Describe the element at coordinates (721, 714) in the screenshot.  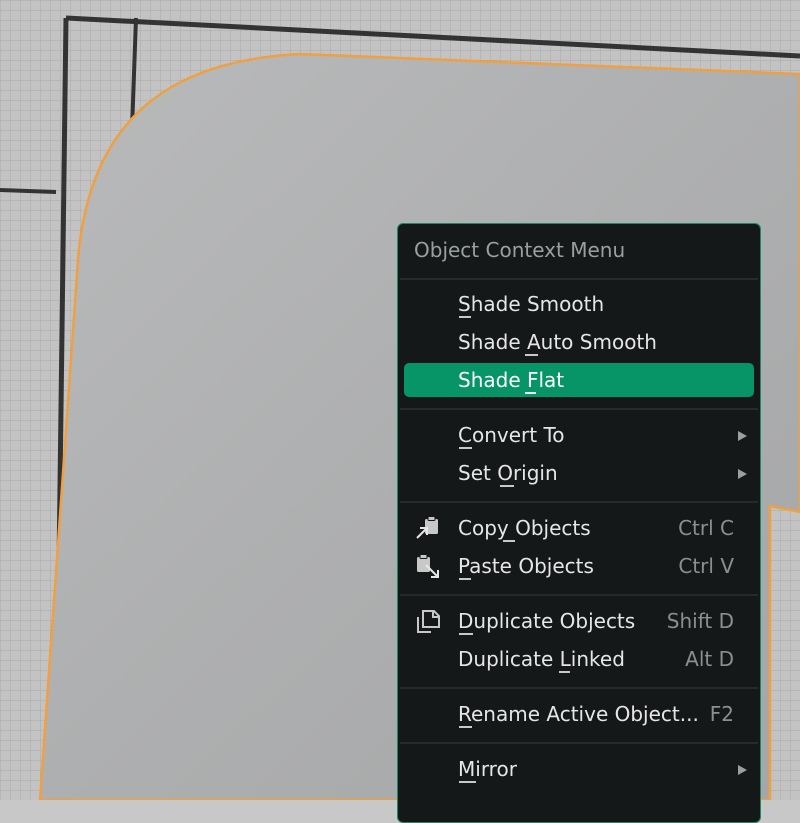
I see `shortcut-label: F2` at that location.